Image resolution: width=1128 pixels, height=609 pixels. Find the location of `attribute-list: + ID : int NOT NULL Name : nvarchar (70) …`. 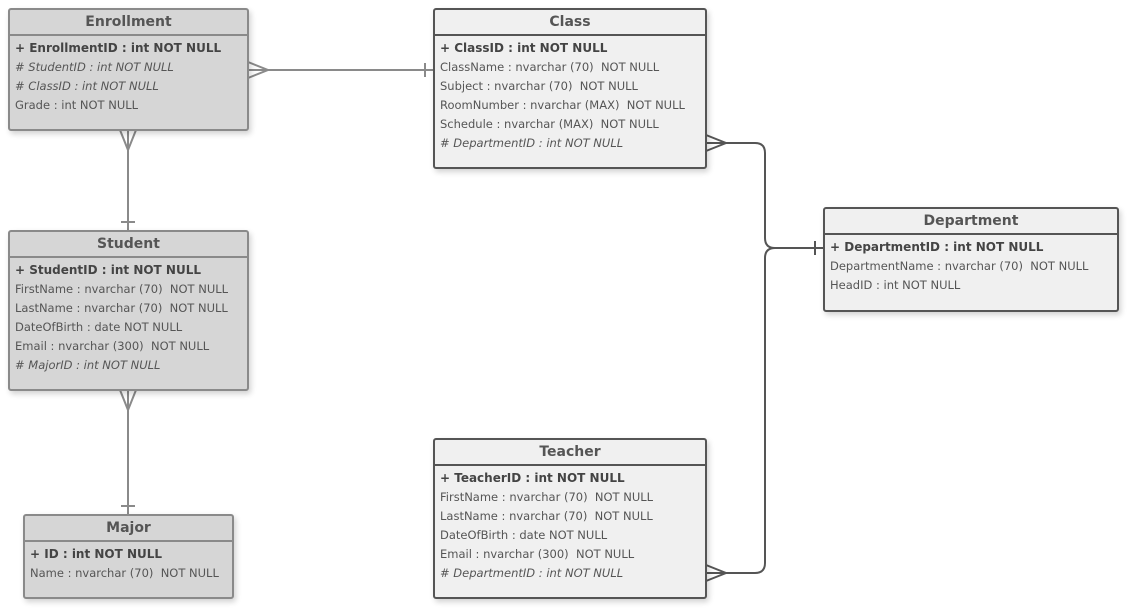

attribute-list: + ID : int NOT NULL Name : nvarchar (70) … is located at coordinates (128, 562).